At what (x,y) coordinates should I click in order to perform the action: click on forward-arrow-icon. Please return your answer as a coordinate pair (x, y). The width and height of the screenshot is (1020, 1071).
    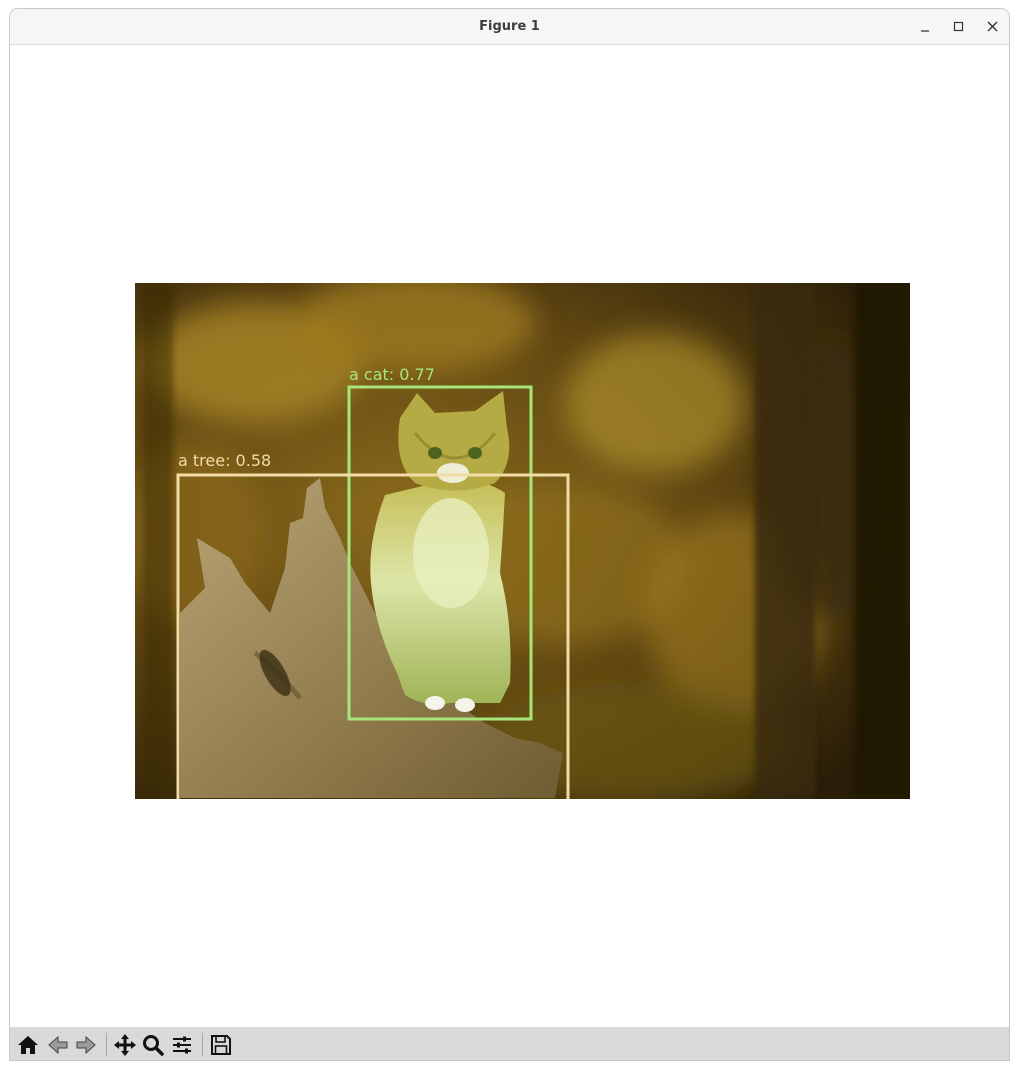
    Looking at the image, I should click on (86, 1045).